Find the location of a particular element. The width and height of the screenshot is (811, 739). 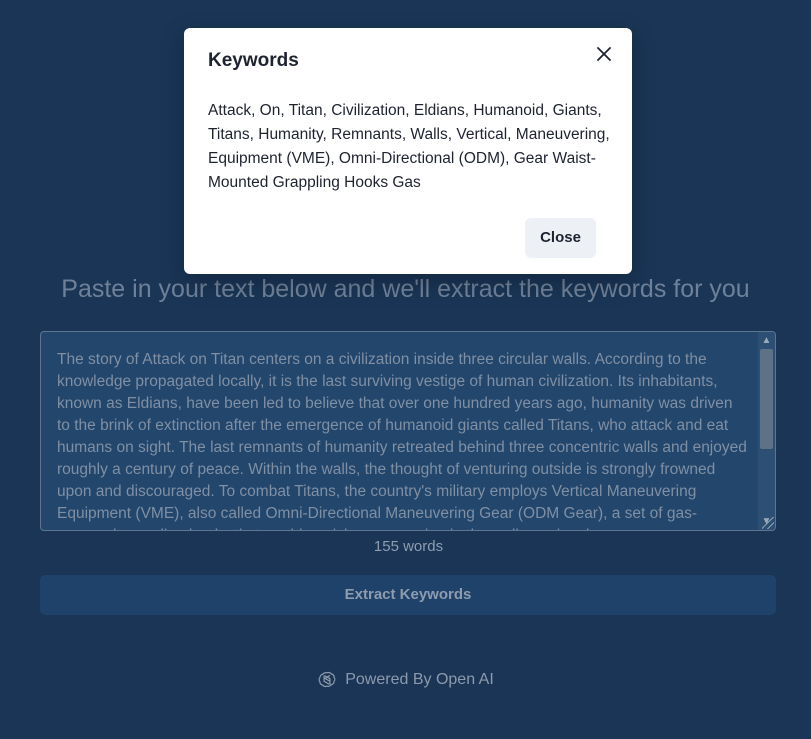

modal-title: Keywords is located at coordinates (253, 60).